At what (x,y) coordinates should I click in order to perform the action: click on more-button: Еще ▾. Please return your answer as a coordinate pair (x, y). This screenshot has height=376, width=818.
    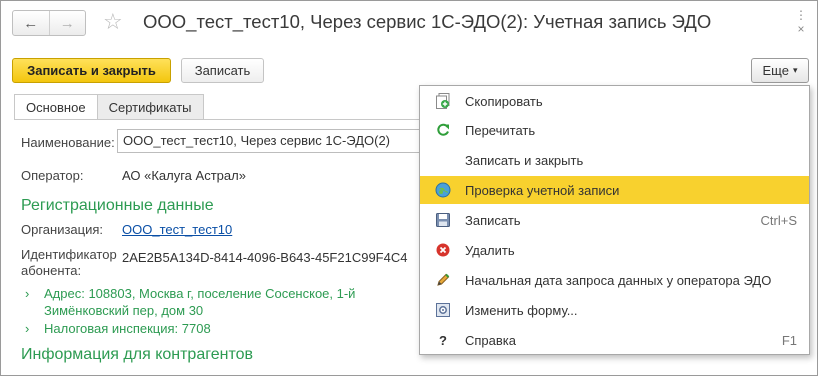
    Looking at the image, I should click on (780, 70).